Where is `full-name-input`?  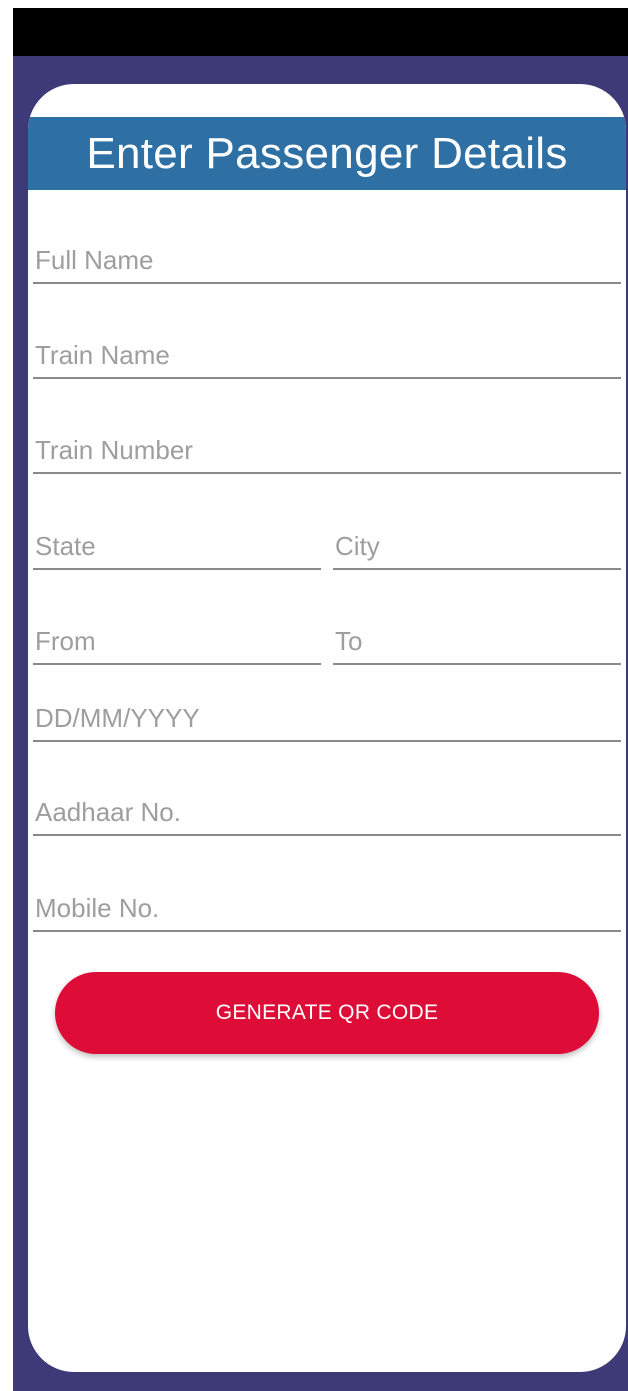
full-name-input is located at coordinates (328, 260).